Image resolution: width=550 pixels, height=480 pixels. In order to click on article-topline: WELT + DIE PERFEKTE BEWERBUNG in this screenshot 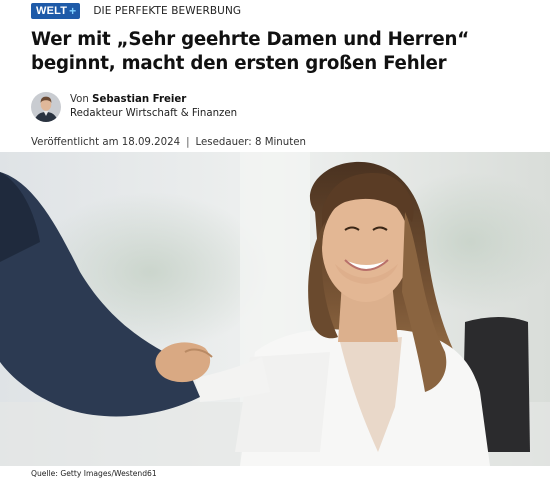, I will do `click(136, 11)`.